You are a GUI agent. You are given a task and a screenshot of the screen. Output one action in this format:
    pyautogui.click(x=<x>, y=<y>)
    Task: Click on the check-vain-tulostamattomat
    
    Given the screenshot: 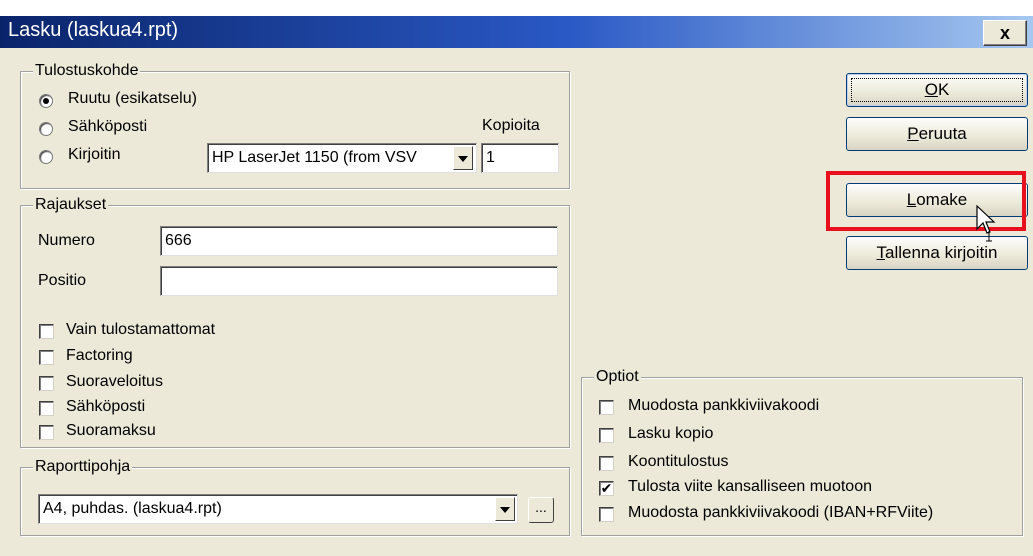 What is the action you would take?
    pyautogui.click(x=46, y=331)
    